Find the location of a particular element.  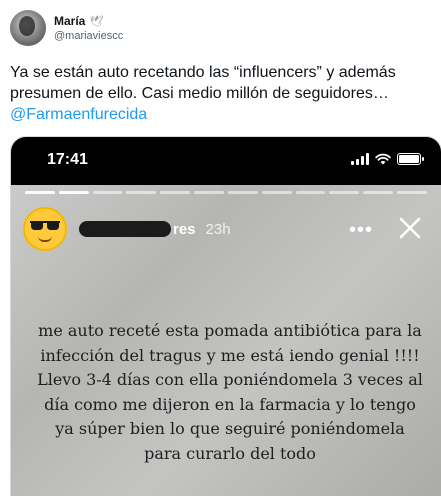

status-icons is located at coordinates (387, 159).